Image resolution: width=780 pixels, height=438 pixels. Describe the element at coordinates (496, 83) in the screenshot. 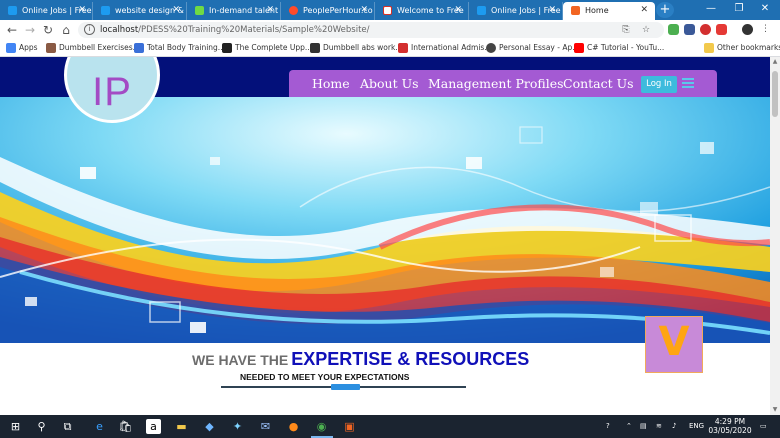

I see `nav-management-link: Management Profiles` at that location.